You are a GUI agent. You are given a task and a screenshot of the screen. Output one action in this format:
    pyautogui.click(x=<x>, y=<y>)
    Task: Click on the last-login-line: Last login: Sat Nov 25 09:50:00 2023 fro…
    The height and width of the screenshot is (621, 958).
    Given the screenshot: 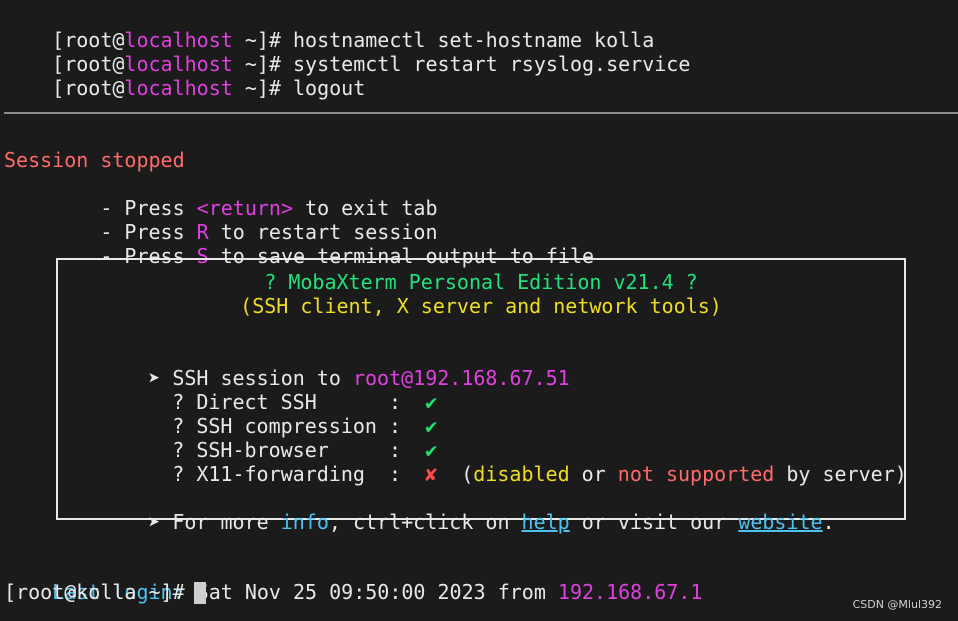 What is the action you would take?
    pyautogui.click(x=353, y=580)
    